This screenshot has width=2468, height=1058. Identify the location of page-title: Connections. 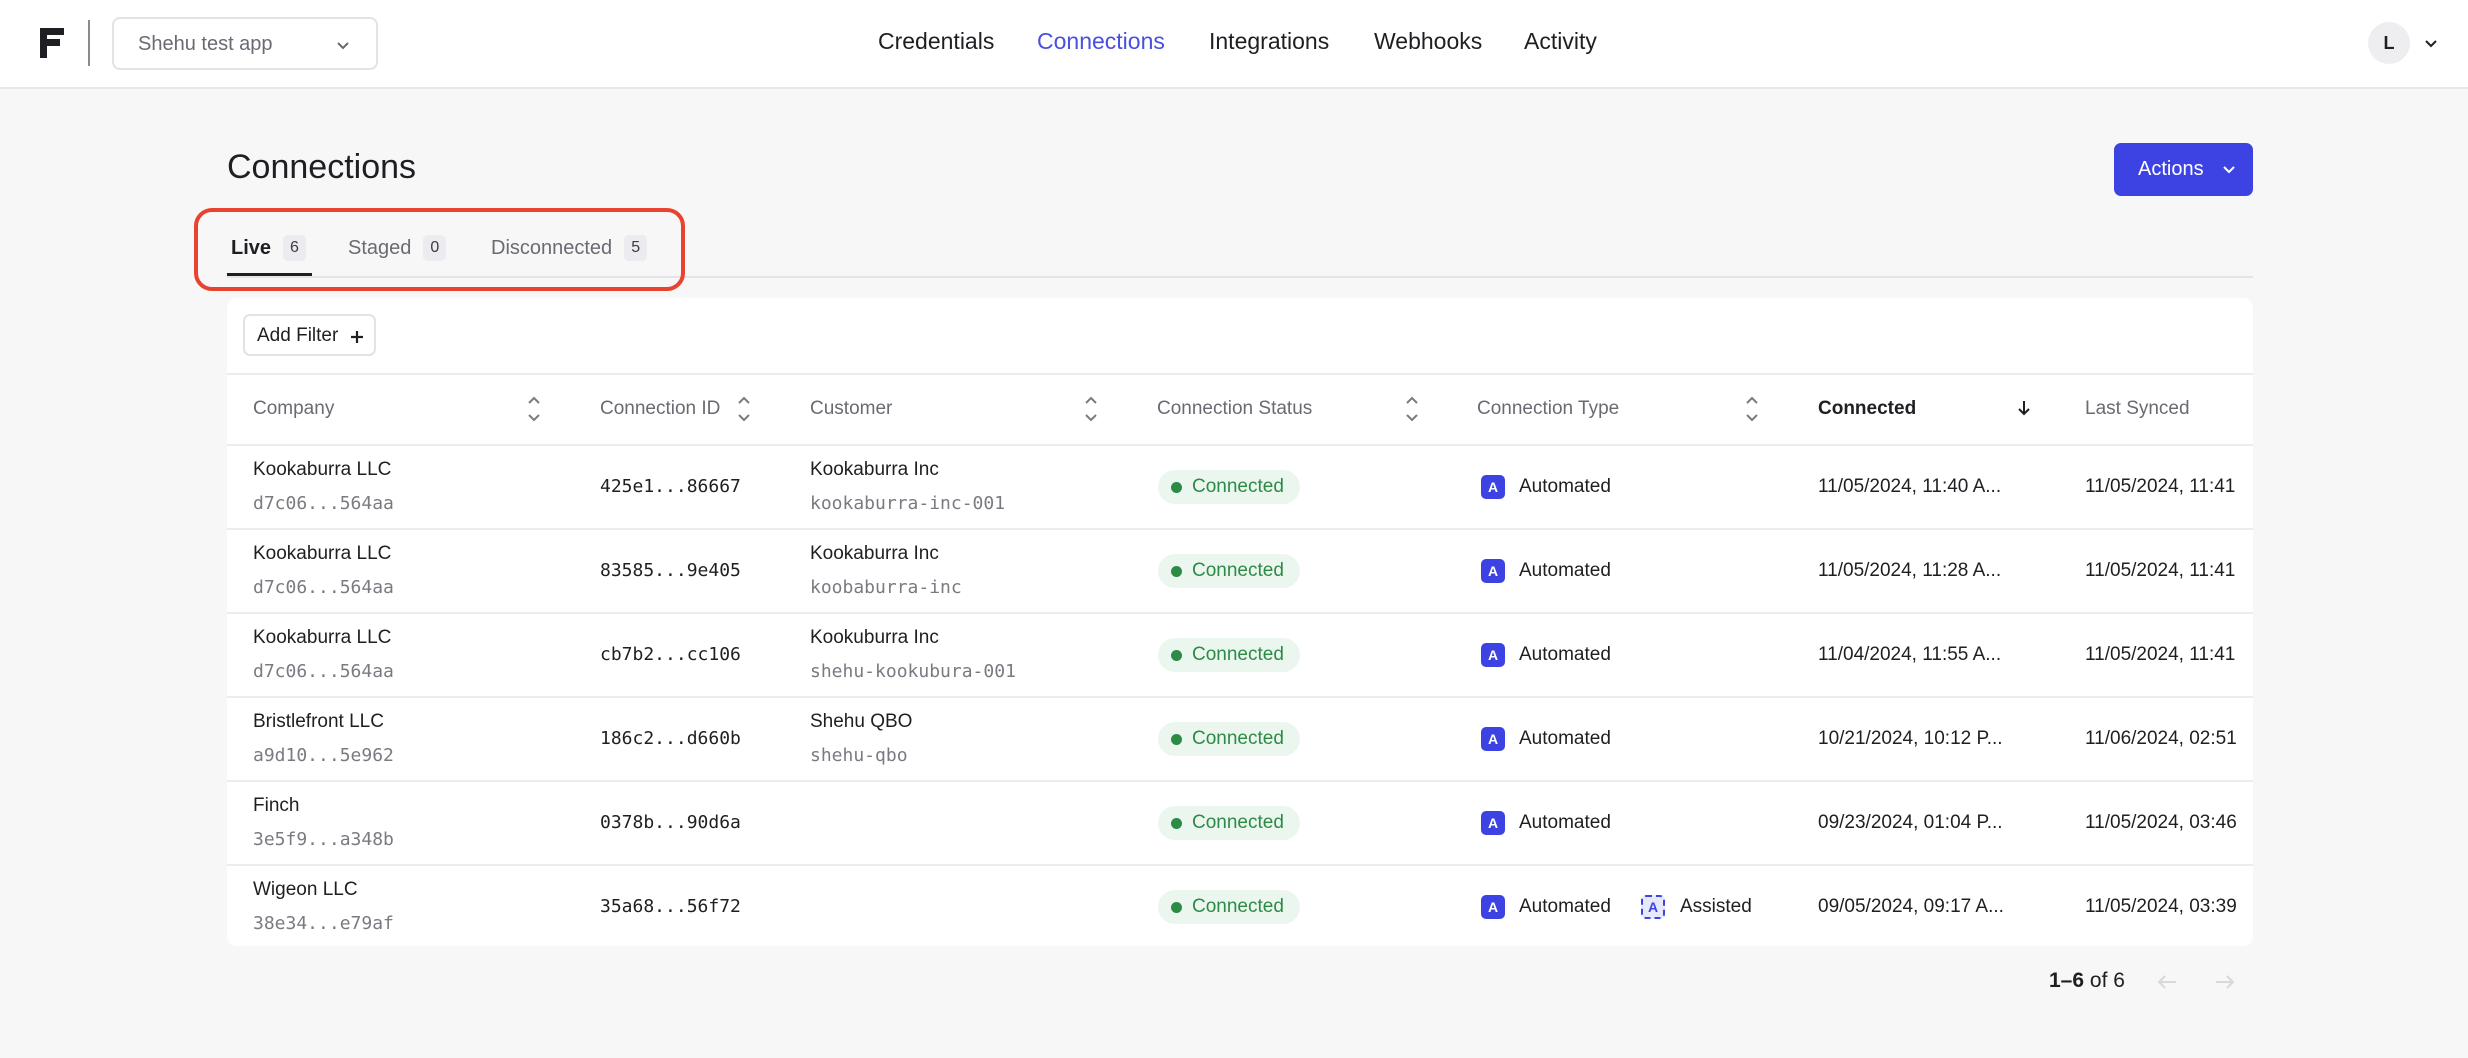
(322, 167).